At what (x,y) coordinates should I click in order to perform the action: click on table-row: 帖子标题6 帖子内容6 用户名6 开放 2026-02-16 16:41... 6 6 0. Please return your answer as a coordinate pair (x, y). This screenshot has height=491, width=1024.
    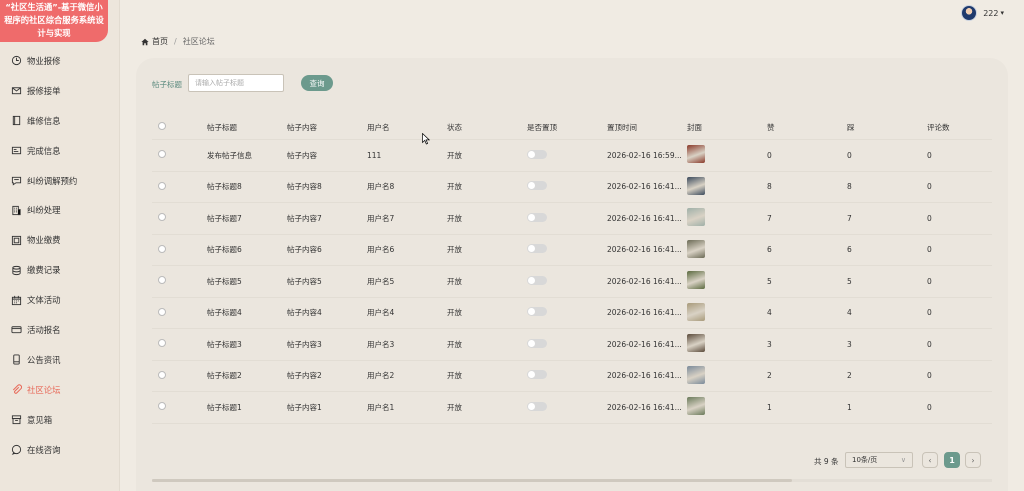
    Looking at the image, I should click on (572, 250).